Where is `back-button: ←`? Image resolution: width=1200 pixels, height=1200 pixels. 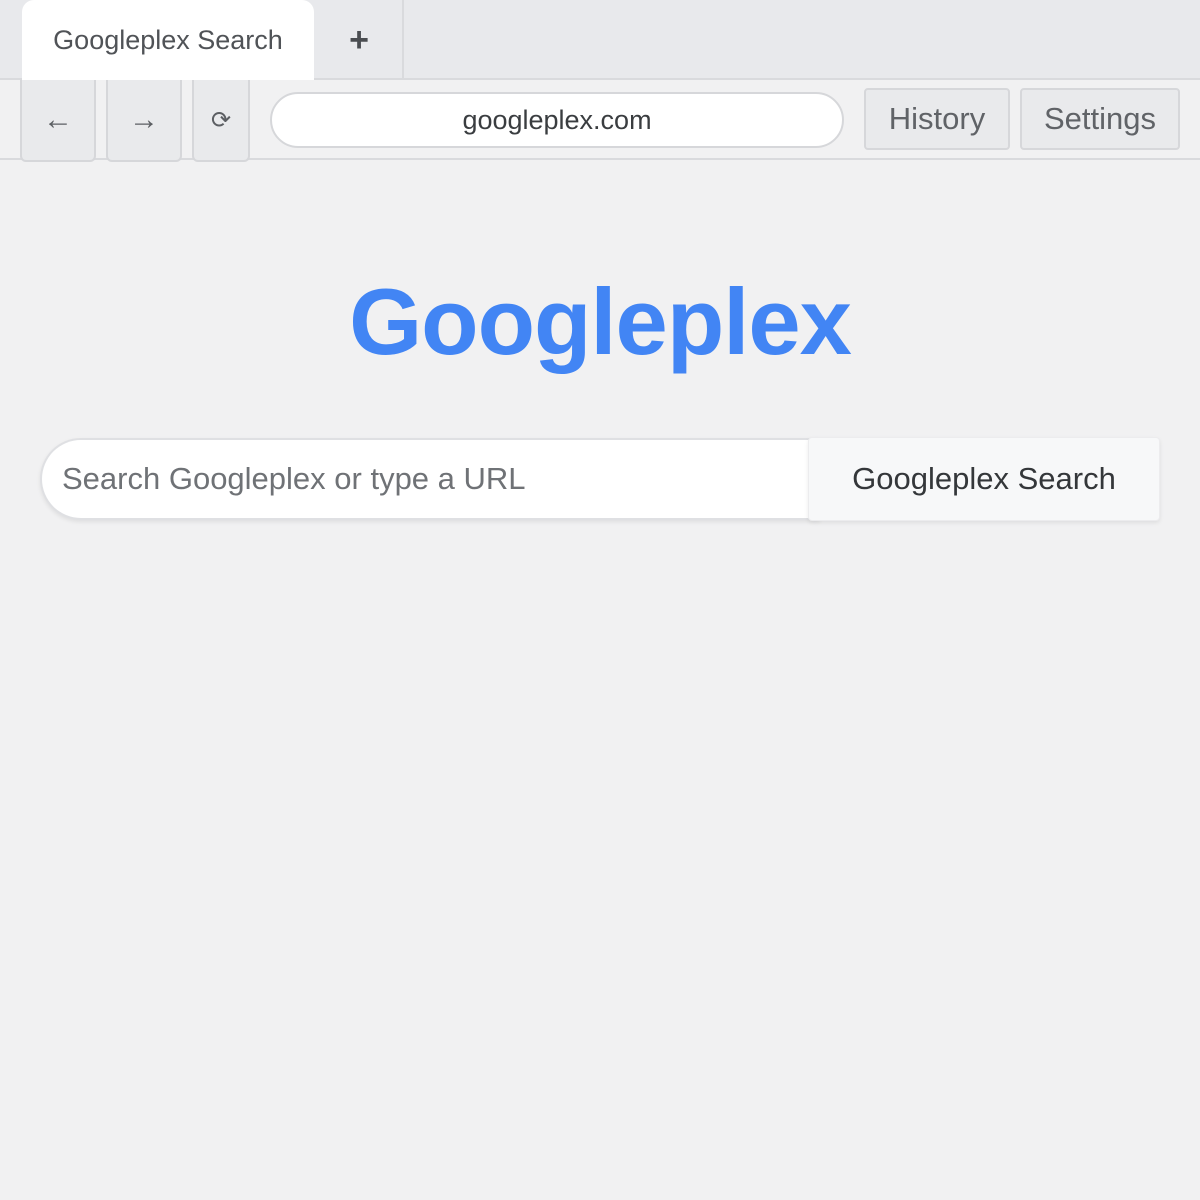
back-button: ← is located at coordinates (58, 121).